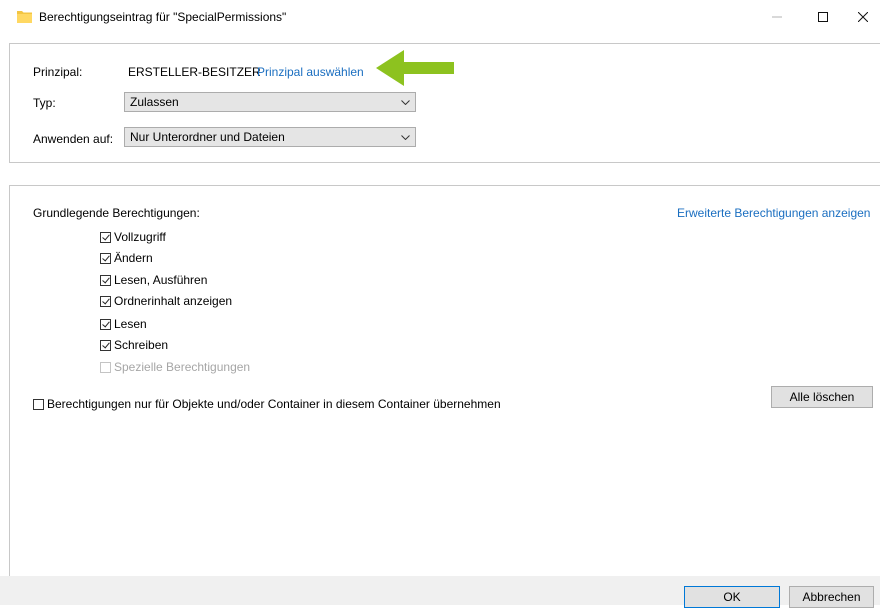  Describe the element at coordinates (310, 72) in the screenshot. I see `select-principal-link: Prinzipal auswählen` at that location.